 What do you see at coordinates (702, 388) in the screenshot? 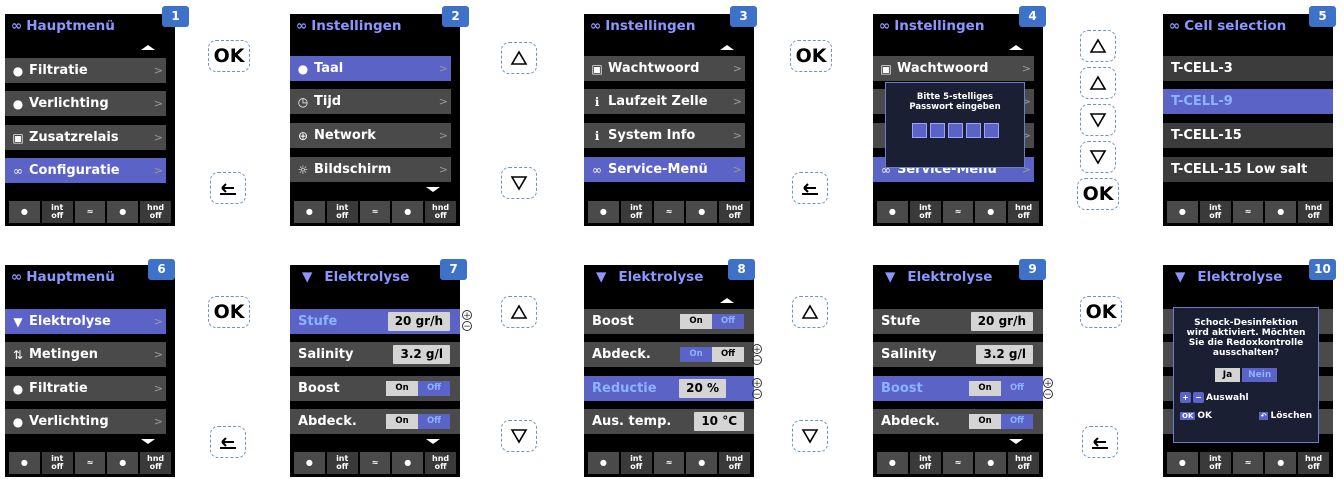
I see `value-field: 20 %` at bounding box center [702, 388].